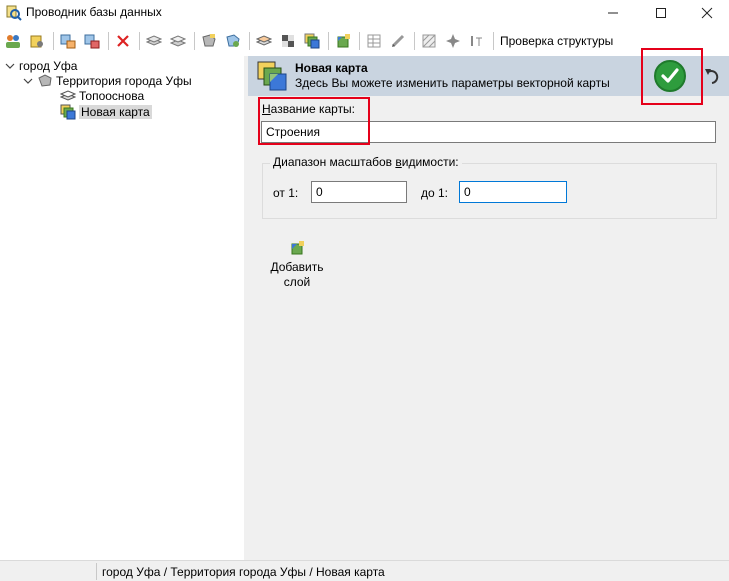 The width and height of the screenshot is (729, 581). What do you see at coordinates (513, 192) in the screenshot?
I see `scale-to-input: 0` at bounding box center [513, 192].